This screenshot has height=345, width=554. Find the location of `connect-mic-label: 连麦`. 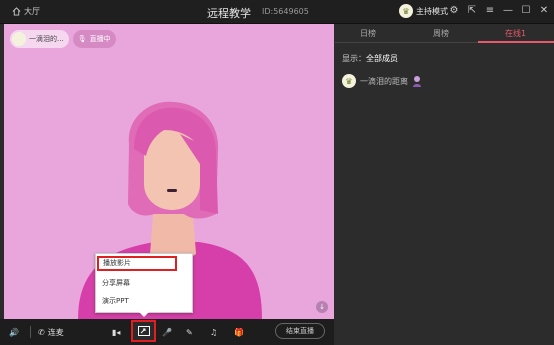

connect-mic-label: 连麦 is located at coordinates (55, 332).